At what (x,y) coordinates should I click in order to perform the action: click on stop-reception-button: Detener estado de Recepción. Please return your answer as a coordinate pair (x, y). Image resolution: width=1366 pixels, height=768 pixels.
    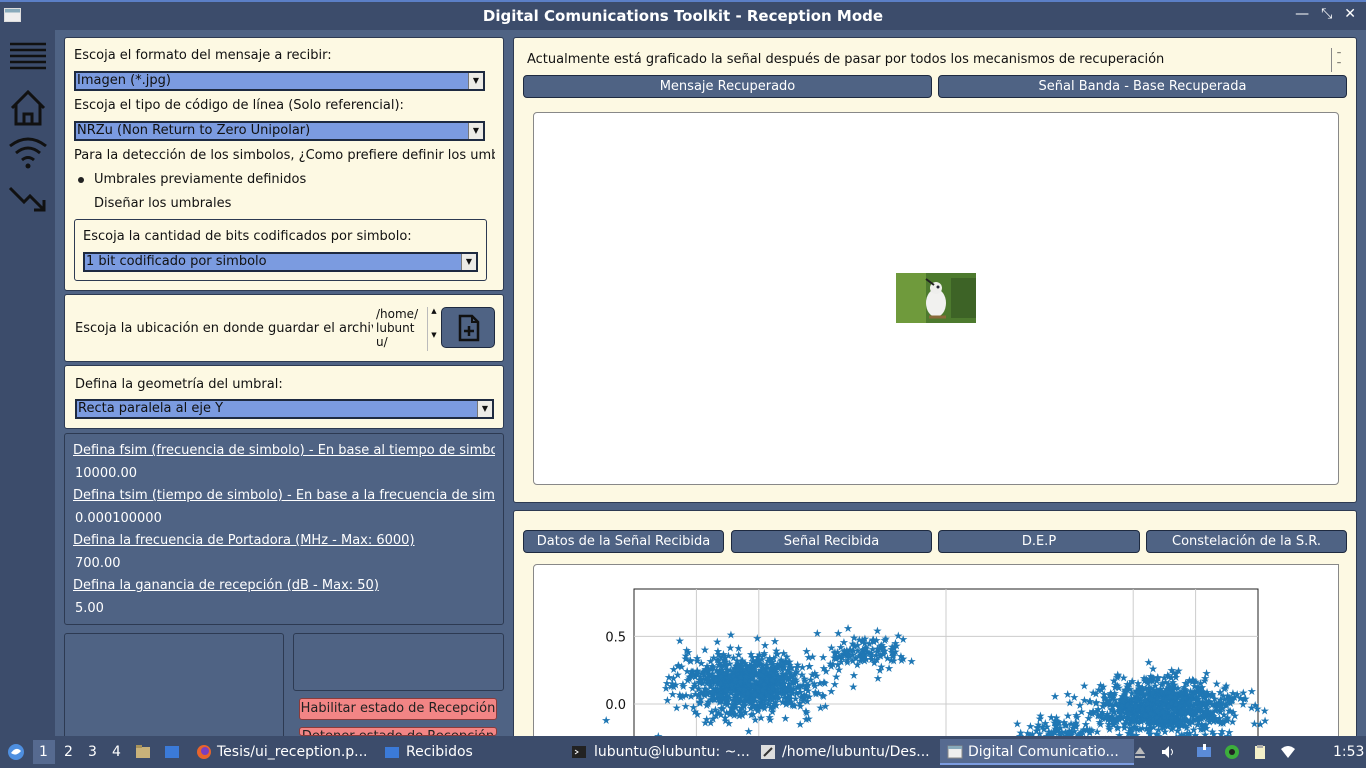
    Looking at the image, I should click on (398, 731).